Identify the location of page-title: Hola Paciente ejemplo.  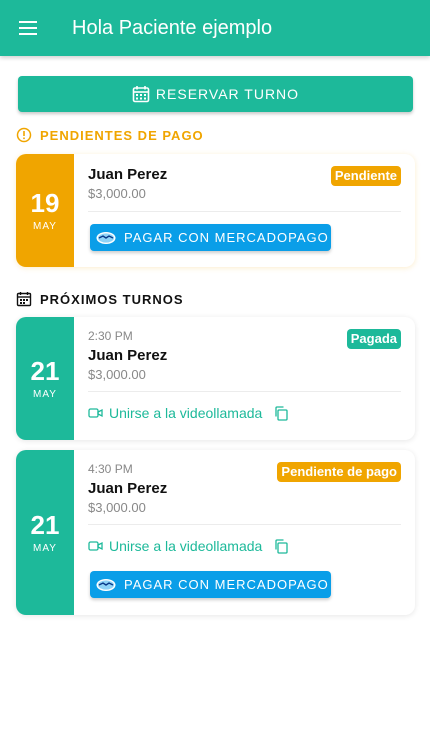
(172, 28).